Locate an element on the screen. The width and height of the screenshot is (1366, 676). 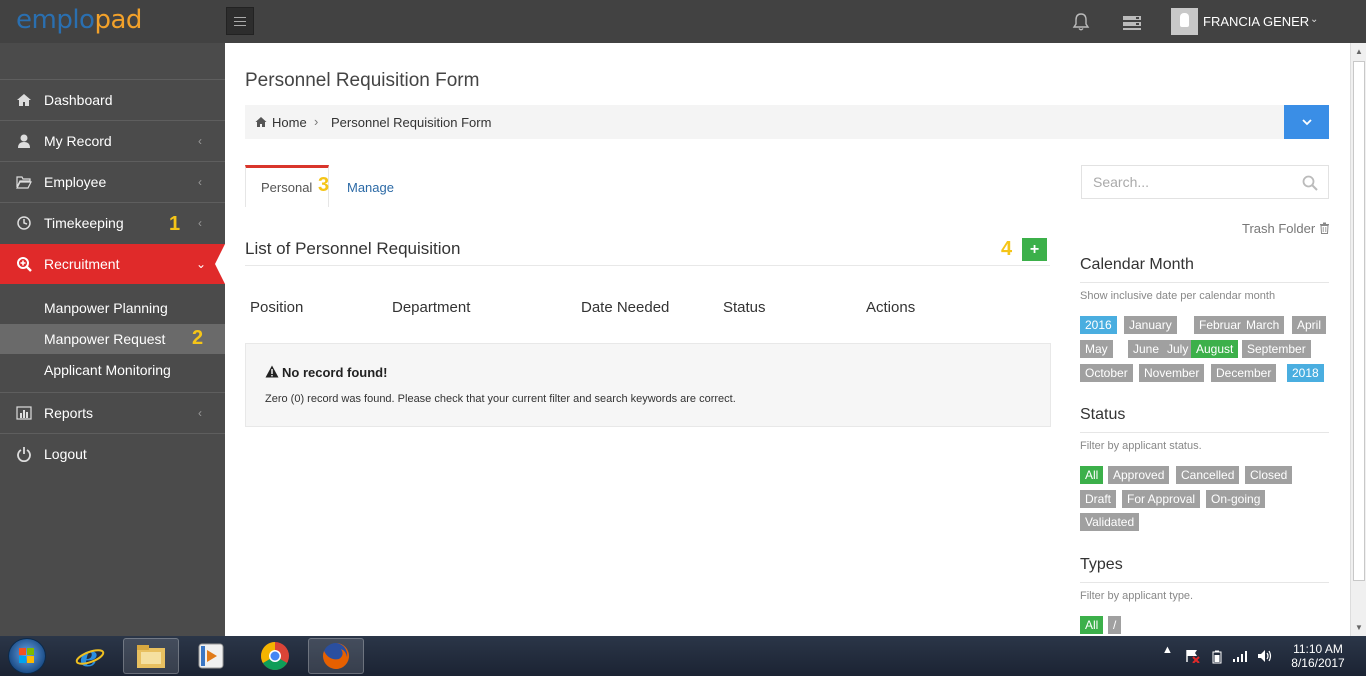
battery-icon is located at coordinates (1217, 657).